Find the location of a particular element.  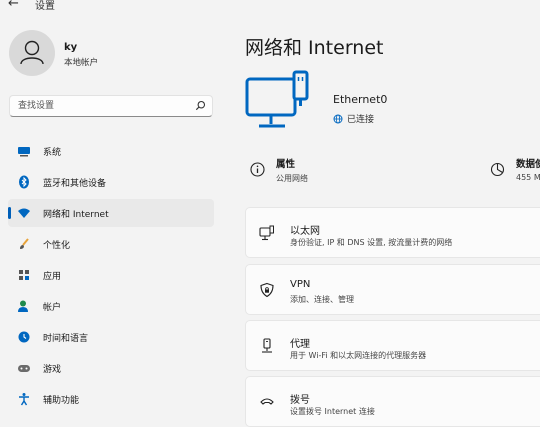

apps-icon is located at coordinates (24, 275).